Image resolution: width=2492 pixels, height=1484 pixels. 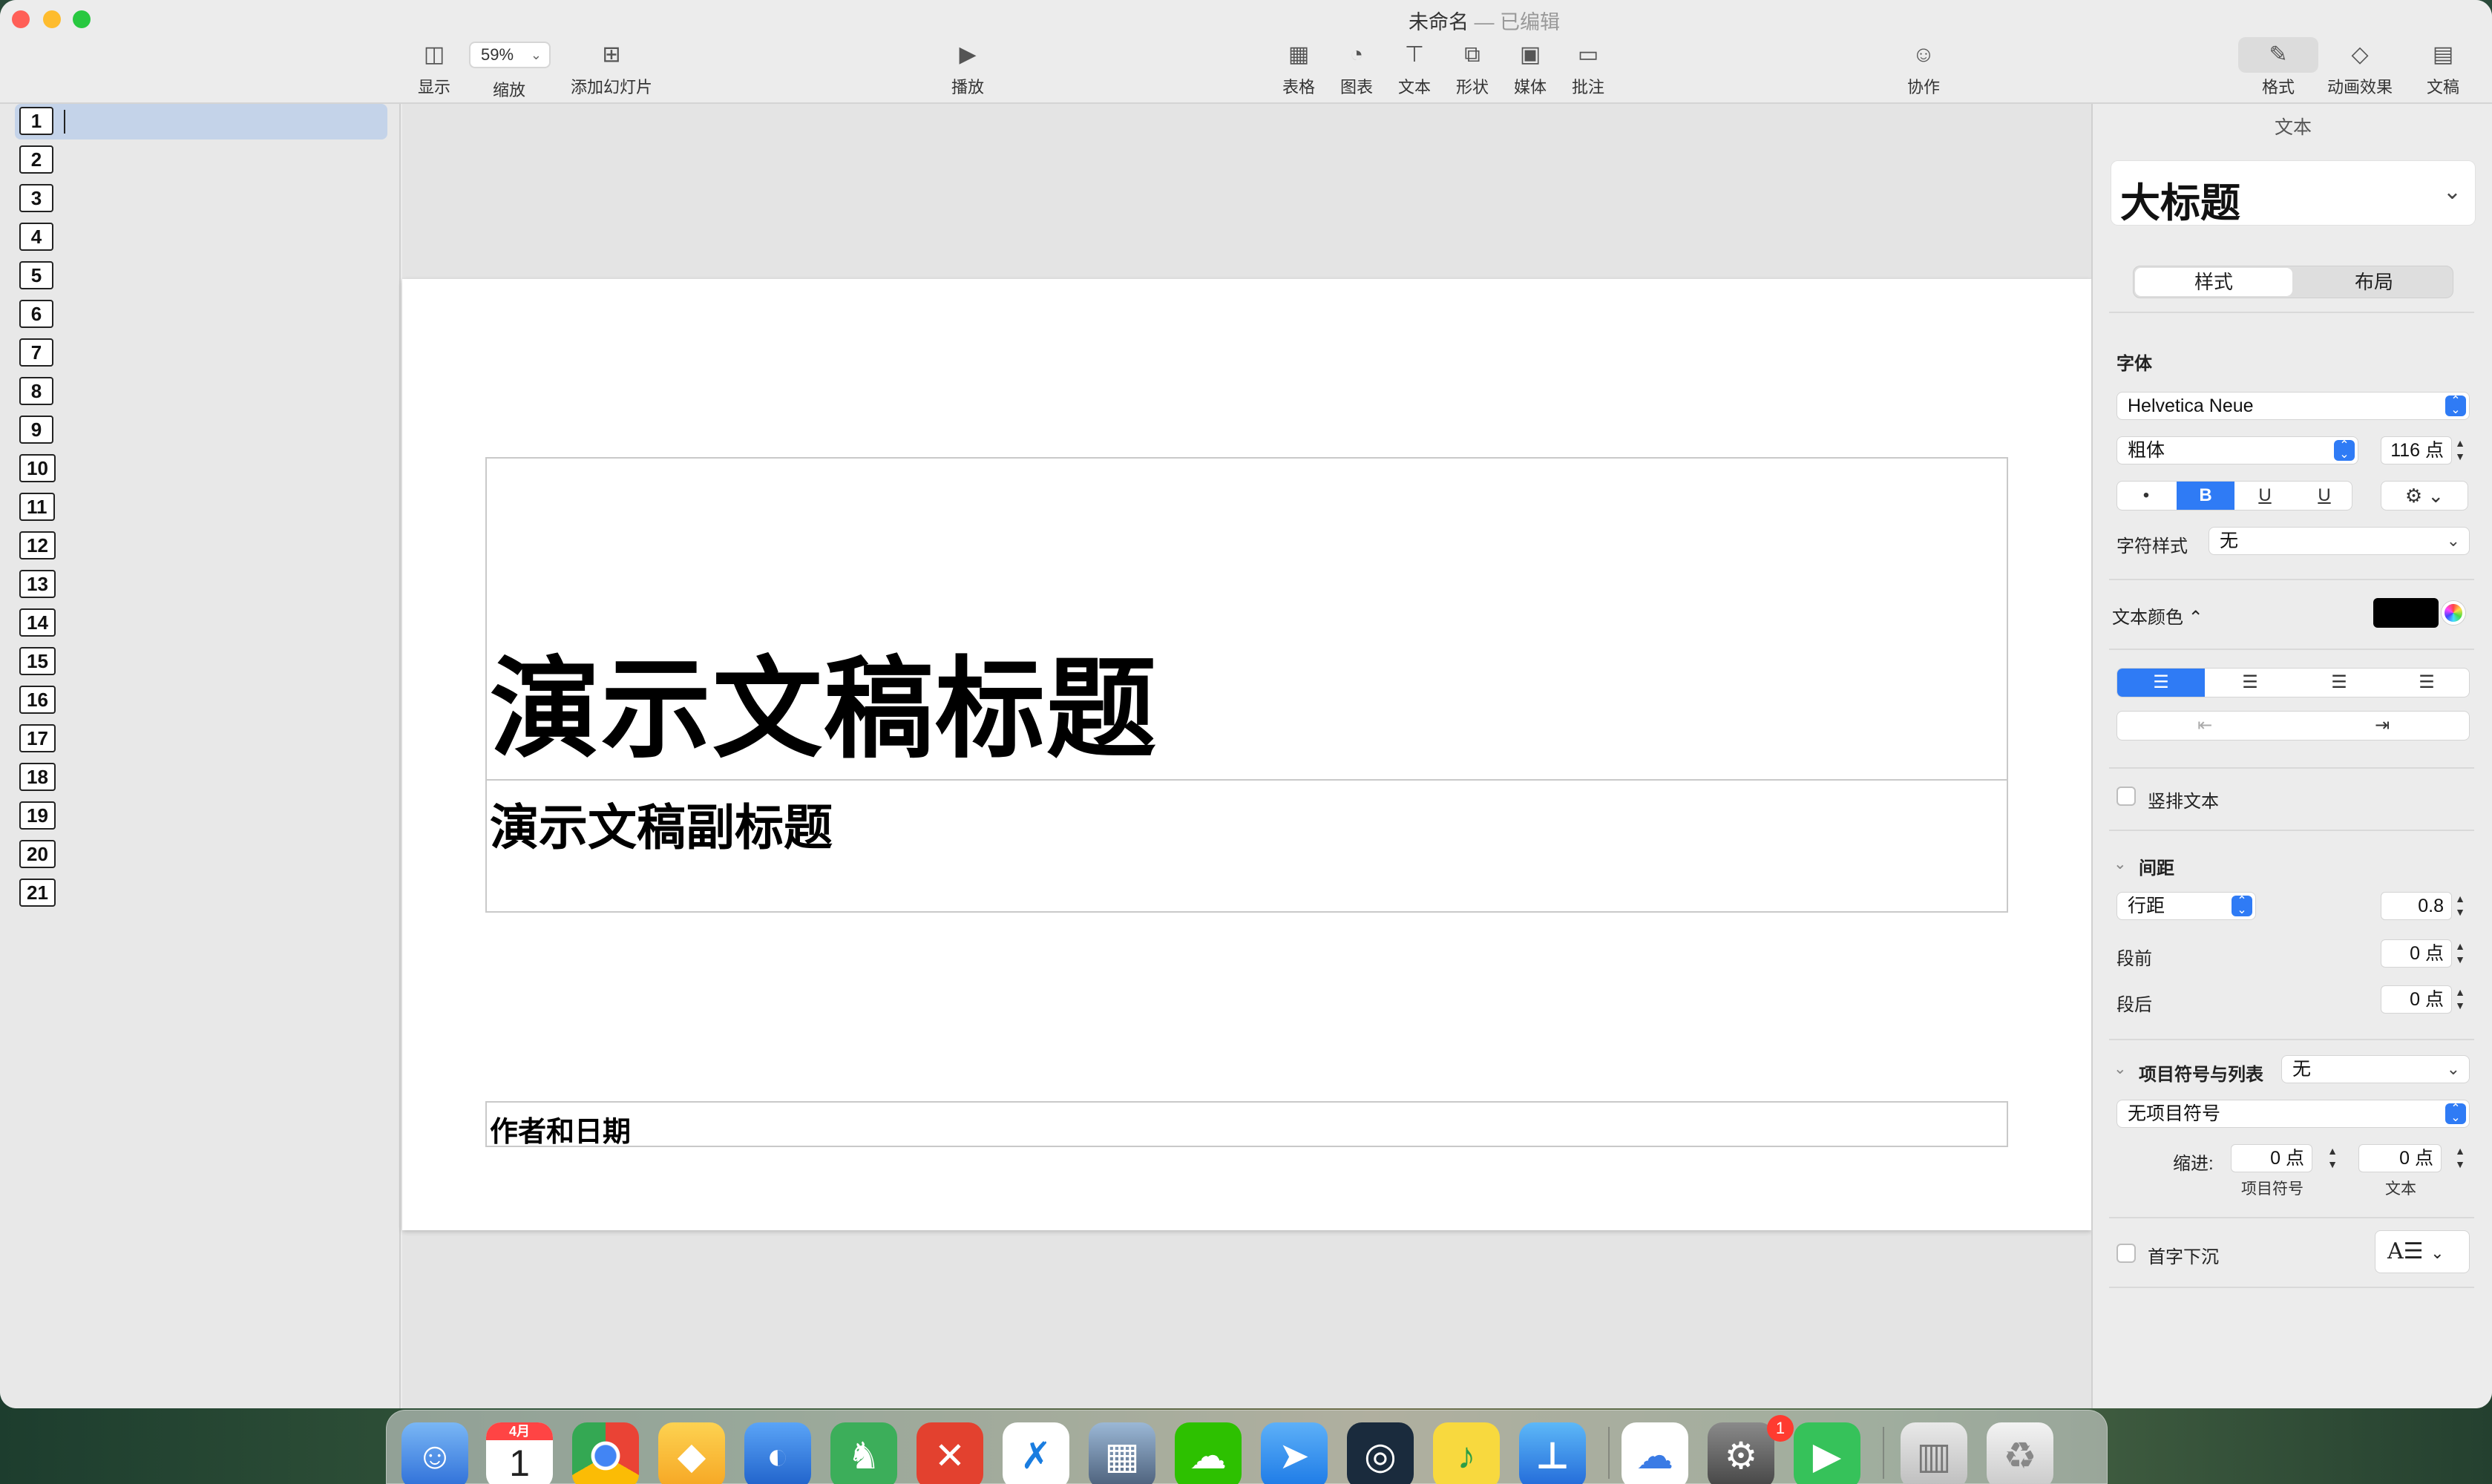 What do you see at coordinates (2205, 496) in the screenshot?
I see `bold-button: B` at bounding box center [2205, 496].